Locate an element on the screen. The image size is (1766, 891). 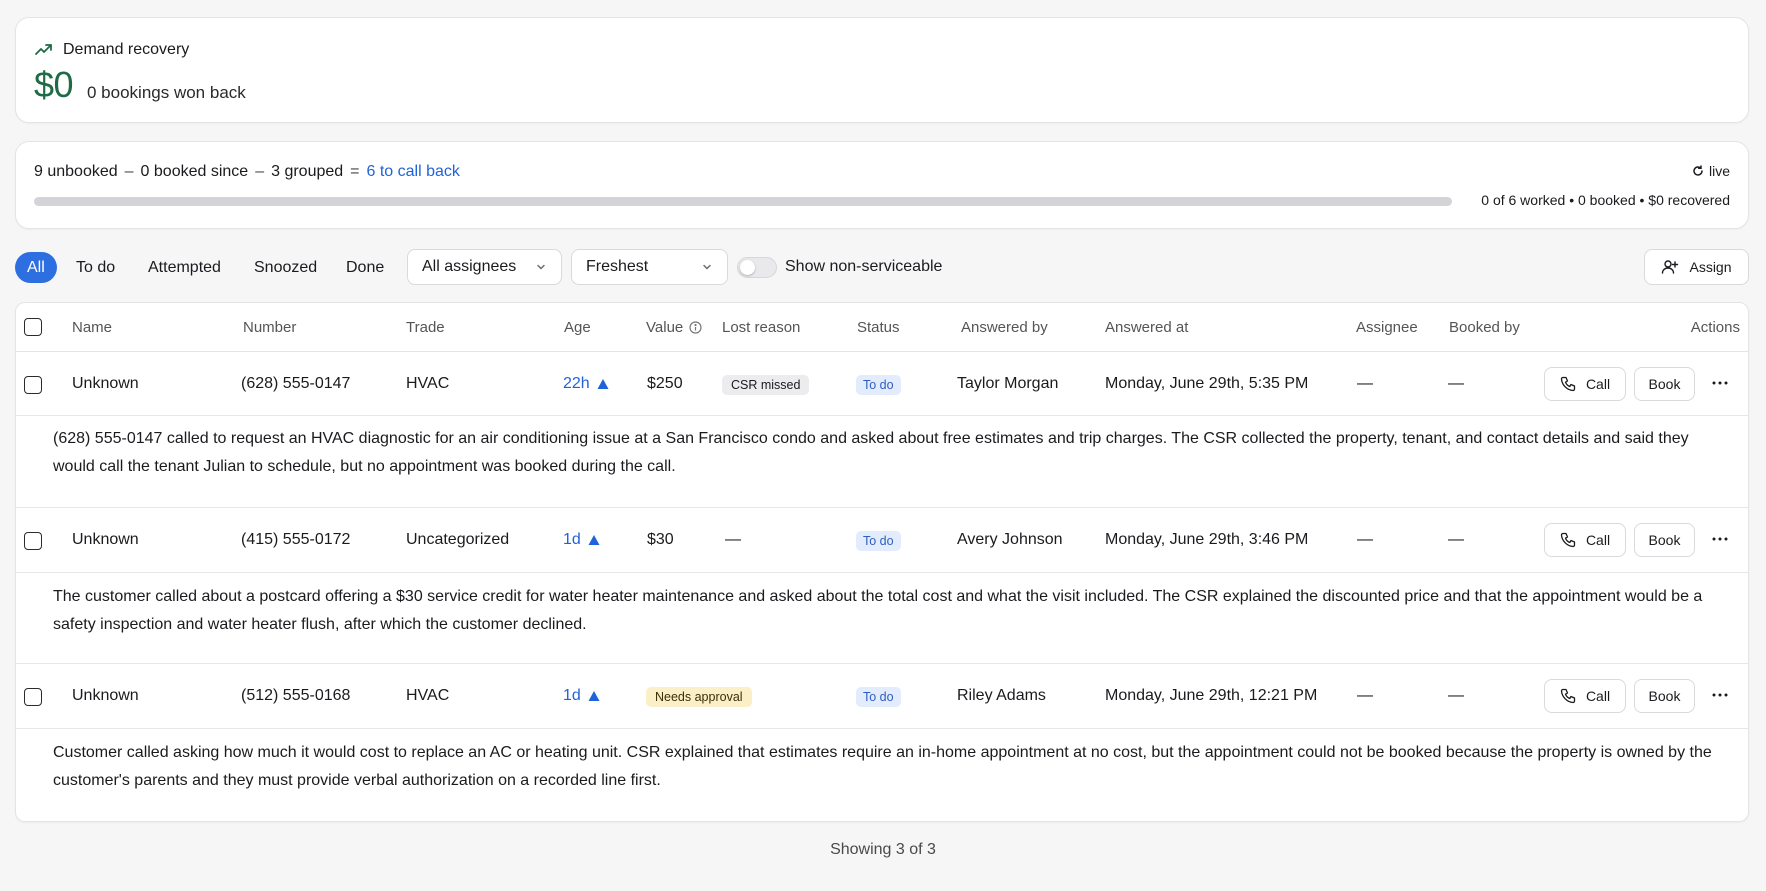
row-value: $30 is located at coordinates (660, 539).